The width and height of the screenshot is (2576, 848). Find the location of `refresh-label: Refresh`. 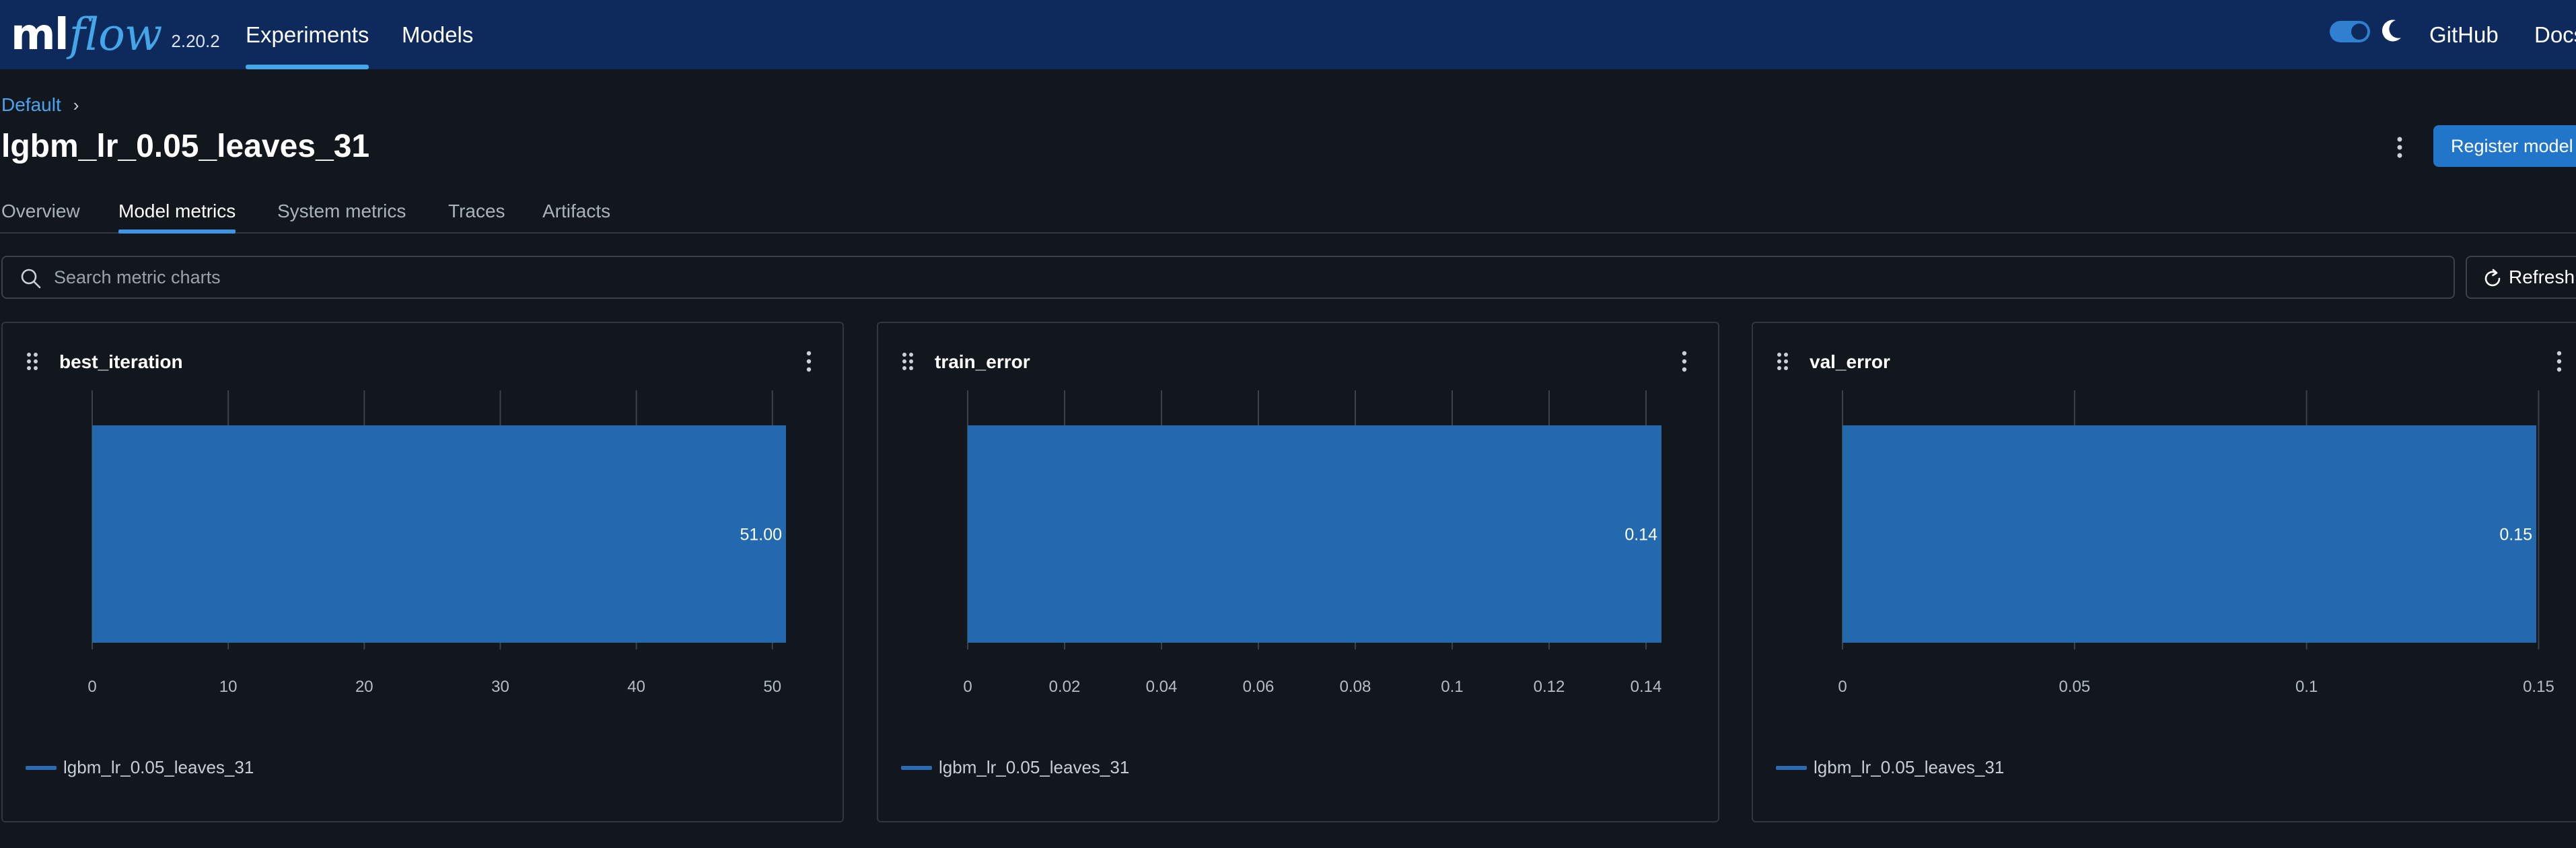

refresh-label: Refresh is located at coordinates (2542, 277).